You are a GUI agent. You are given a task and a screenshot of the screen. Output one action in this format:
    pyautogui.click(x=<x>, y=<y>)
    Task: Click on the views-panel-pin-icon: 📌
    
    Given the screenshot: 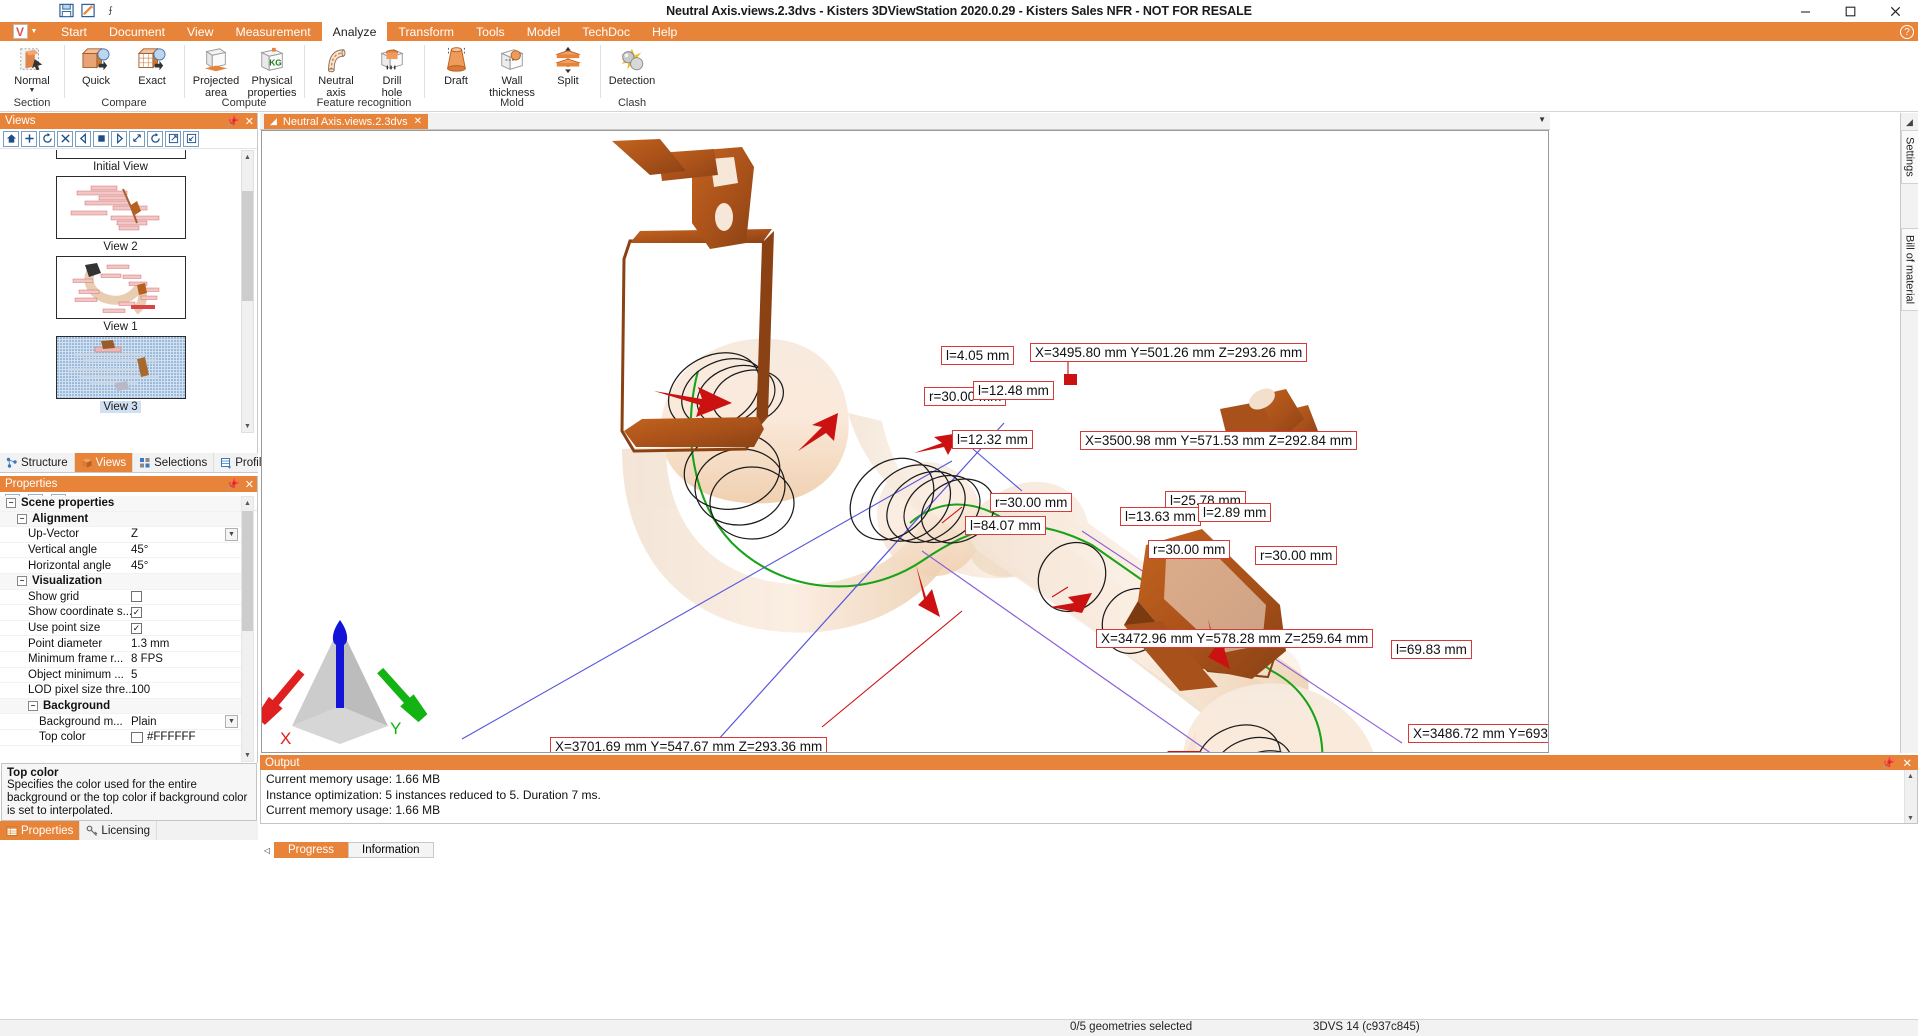 What is the action you would take?
    pyautogui.click(x=233, y=121)
    